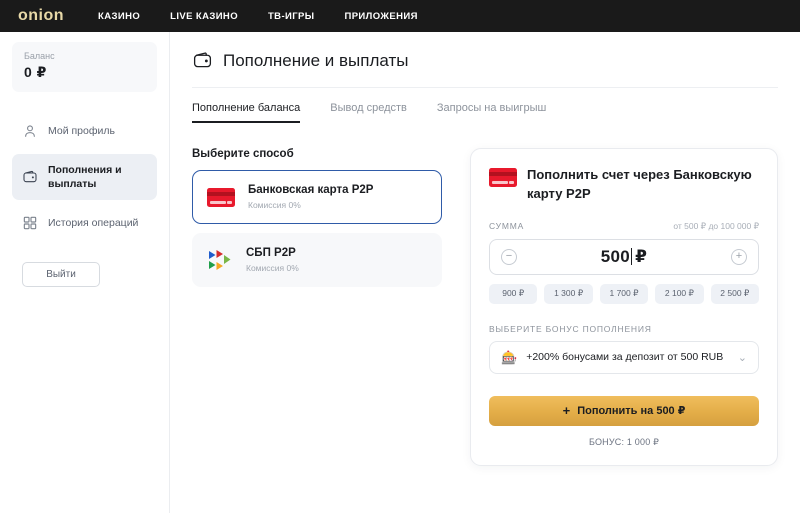 The image size is (800, 513). I want to click on sidebar-item-history: История операций, so click(84, 223).